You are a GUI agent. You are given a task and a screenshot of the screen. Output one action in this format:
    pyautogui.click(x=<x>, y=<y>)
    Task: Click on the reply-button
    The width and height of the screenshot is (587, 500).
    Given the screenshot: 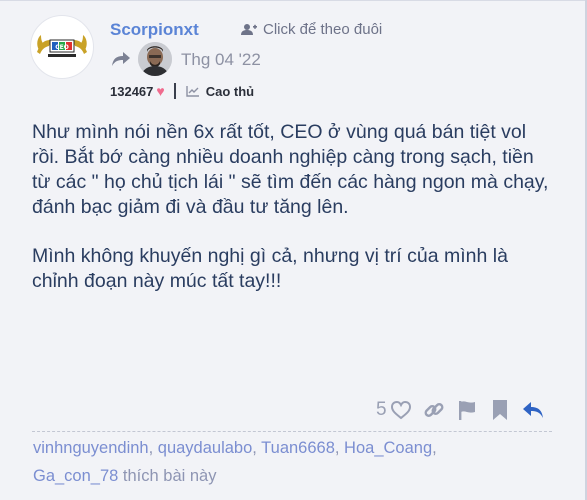 What is the action you would take?
    pyautogui.click(x=533, y=410)
    